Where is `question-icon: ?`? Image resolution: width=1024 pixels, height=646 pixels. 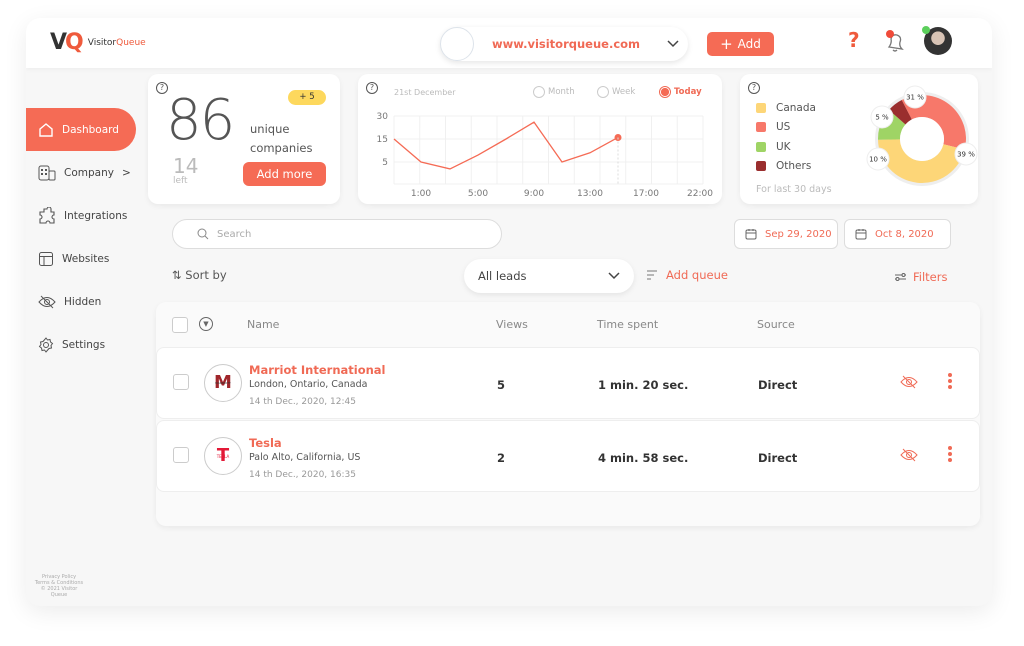
question-icon: ? is located at coordinates (854, 40).